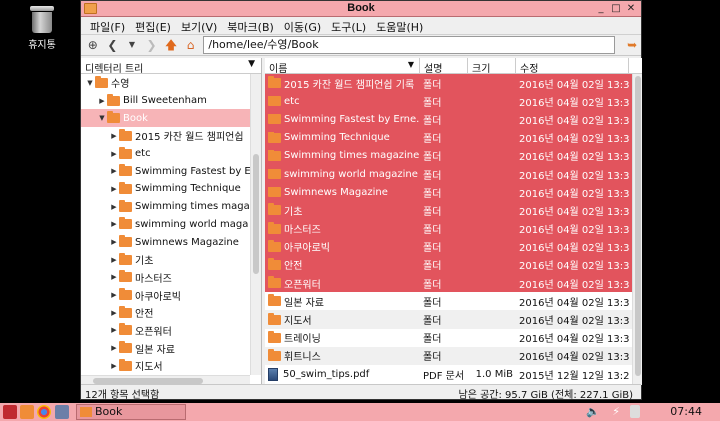 The image size is (720, 421). What do you see at coordinates (191, 45) in the screenshot?
I see `home-button: ⌂` at bounding box center [191, 45].